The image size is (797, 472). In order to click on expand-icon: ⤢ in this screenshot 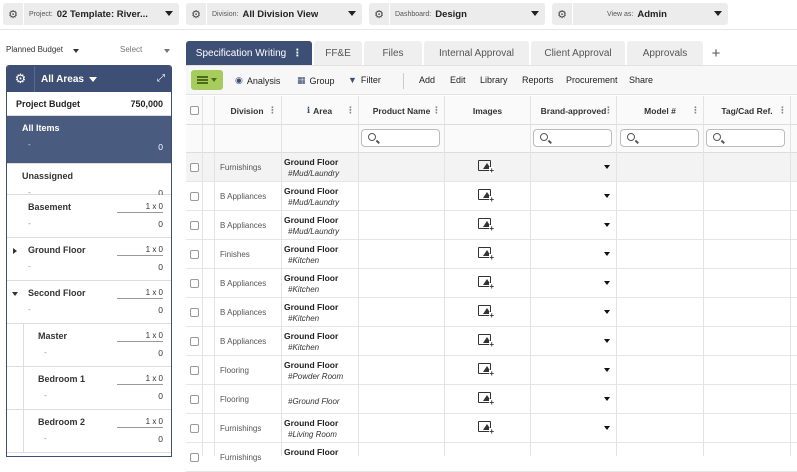, I will do `click(161, 78)`.